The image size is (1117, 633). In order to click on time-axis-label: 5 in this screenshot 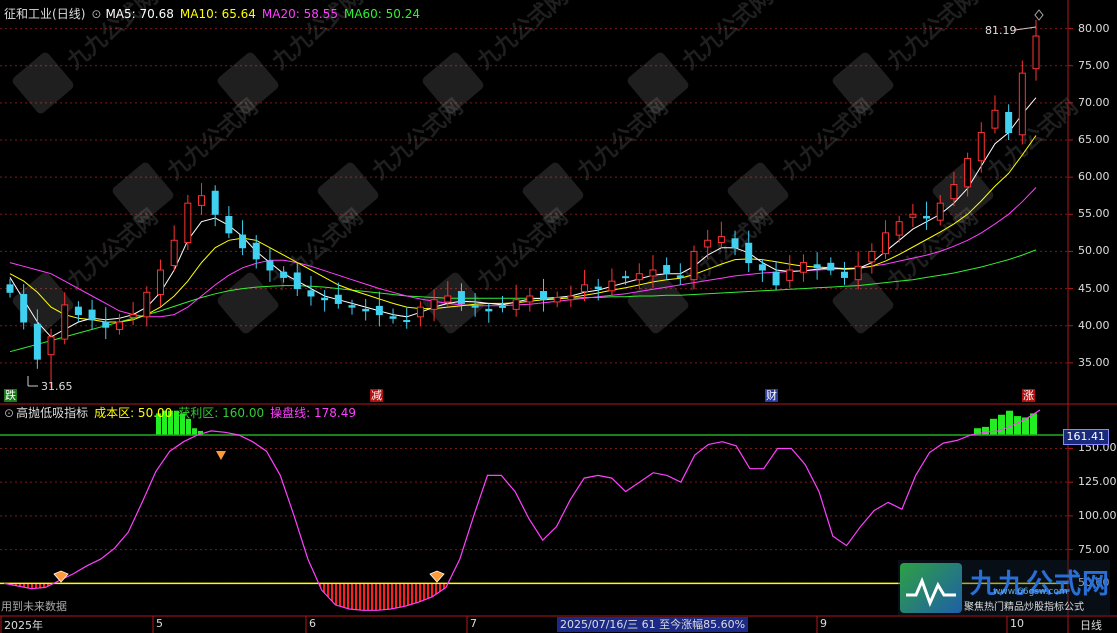, I will do `click(159, 623)`.